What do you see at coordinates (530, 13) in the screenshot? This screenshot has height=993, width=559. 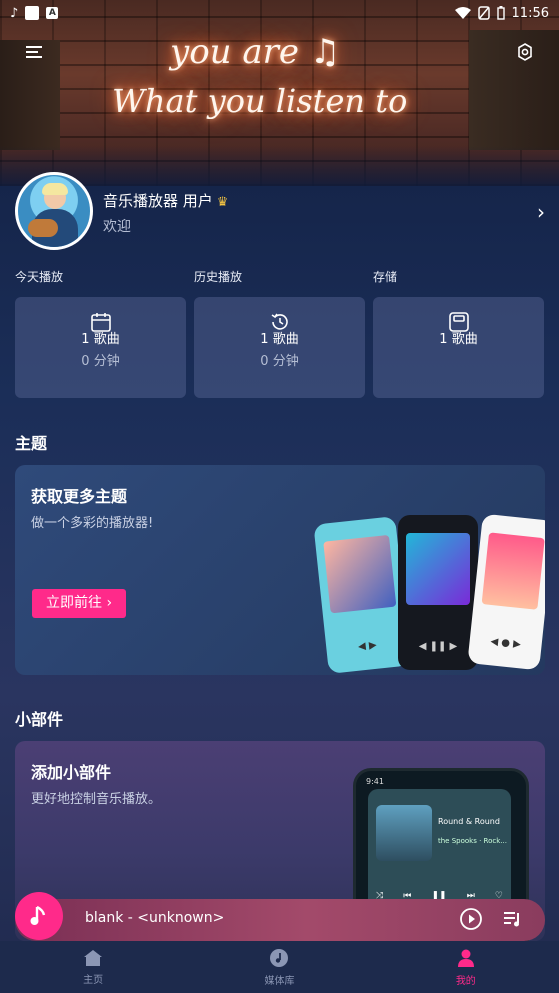 I see `status-time: 11:56` at bounding box center [530, 13].